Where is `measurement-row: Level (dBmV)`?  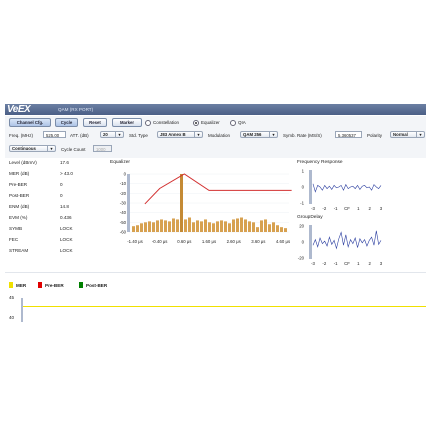 measurement-row: Level (dBmV) is located at coordinates (23, 162).